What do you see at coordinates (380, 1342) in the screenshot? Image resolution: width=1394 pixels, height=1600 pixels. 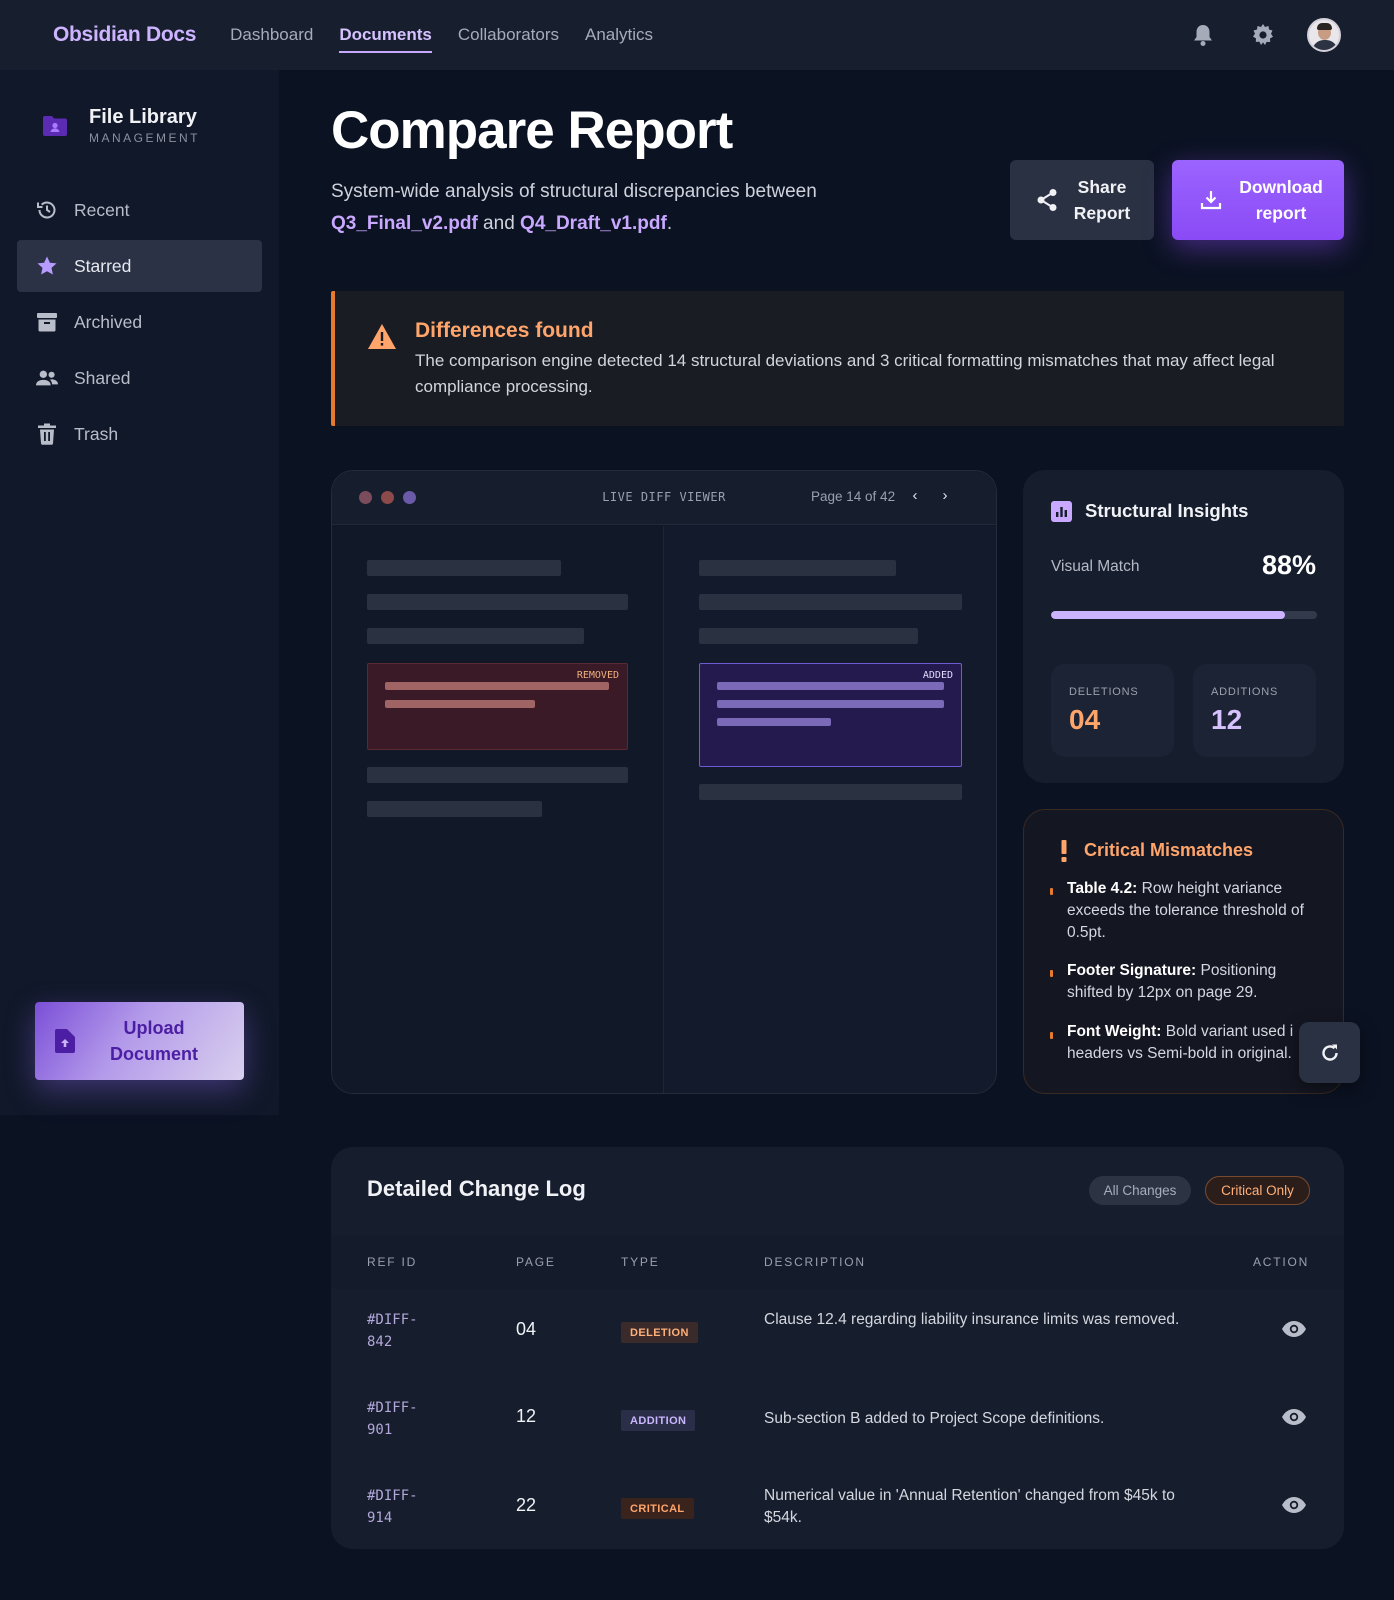 I see `ref-id-number: 842` at bounding box center [380, 1342].